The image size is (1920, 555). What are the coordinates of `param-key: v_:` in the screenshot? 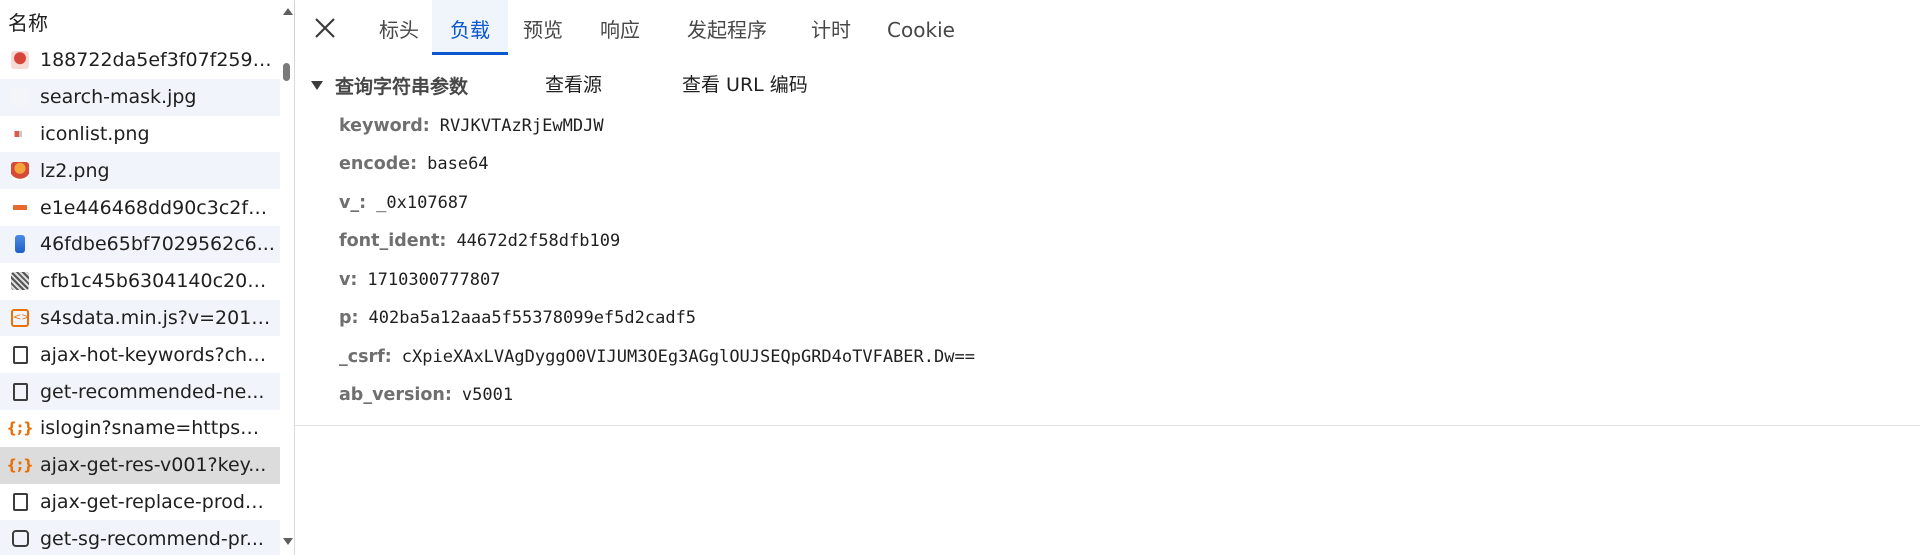 It's located at (353, 203).